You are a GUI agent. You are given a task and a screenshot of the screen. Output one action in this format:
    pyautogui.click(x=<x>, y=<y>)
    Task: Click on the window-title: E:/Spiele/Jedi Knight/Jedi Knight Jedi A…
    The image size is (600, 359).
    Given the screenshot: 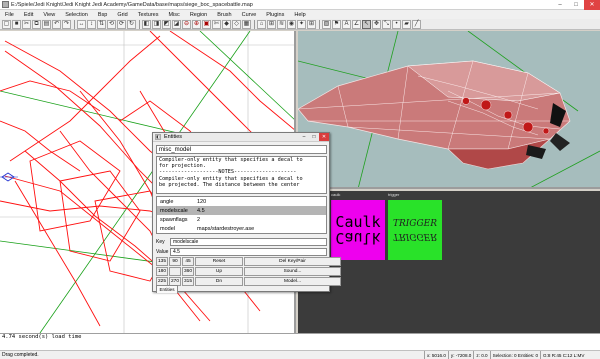 What is the action you would take?
    pyautogui.click(x=132, y=4)
    